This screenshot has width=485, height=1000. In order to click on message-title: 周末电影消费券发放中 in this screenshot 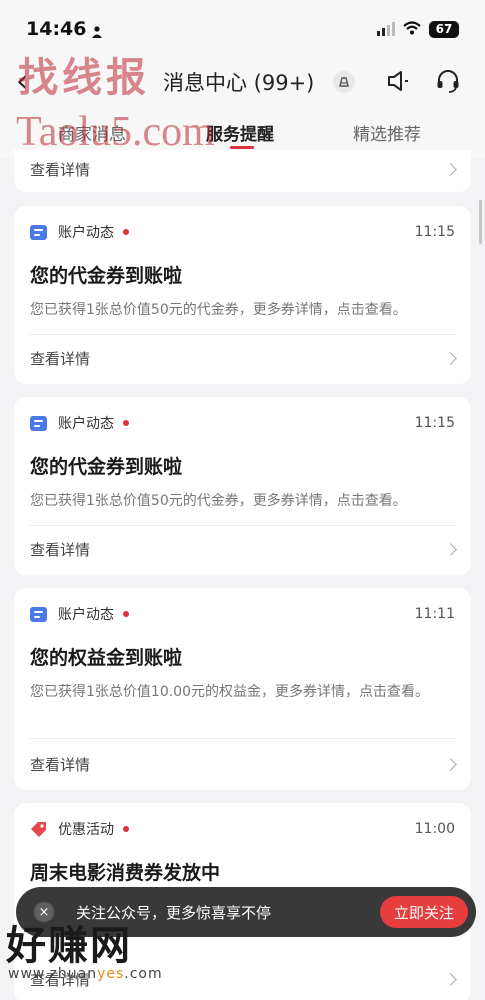, I will do `click(125, 873)`.